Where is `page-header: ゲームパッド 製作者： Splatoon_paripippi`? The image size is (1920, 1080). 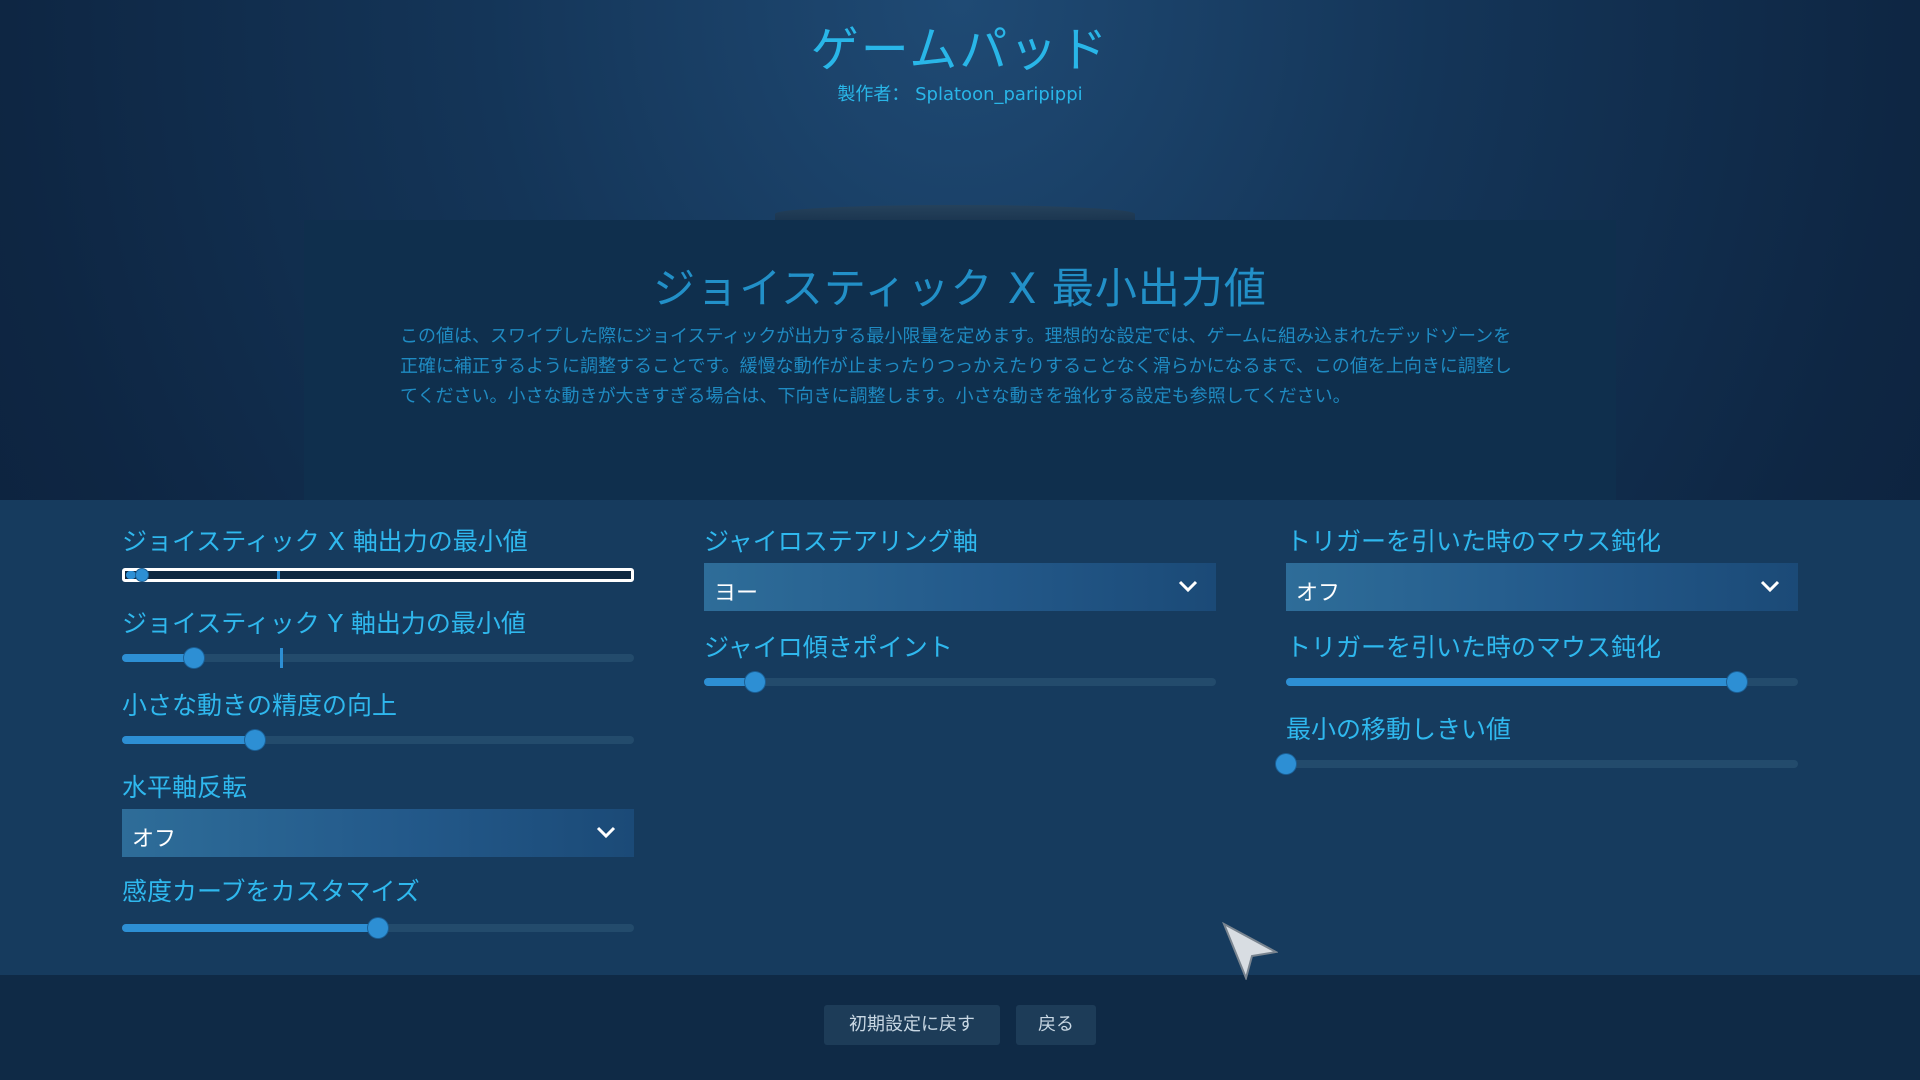 page-header: ゲームパッド 製作者： Splatoon_paripippi is located at coordinates (960, 53).